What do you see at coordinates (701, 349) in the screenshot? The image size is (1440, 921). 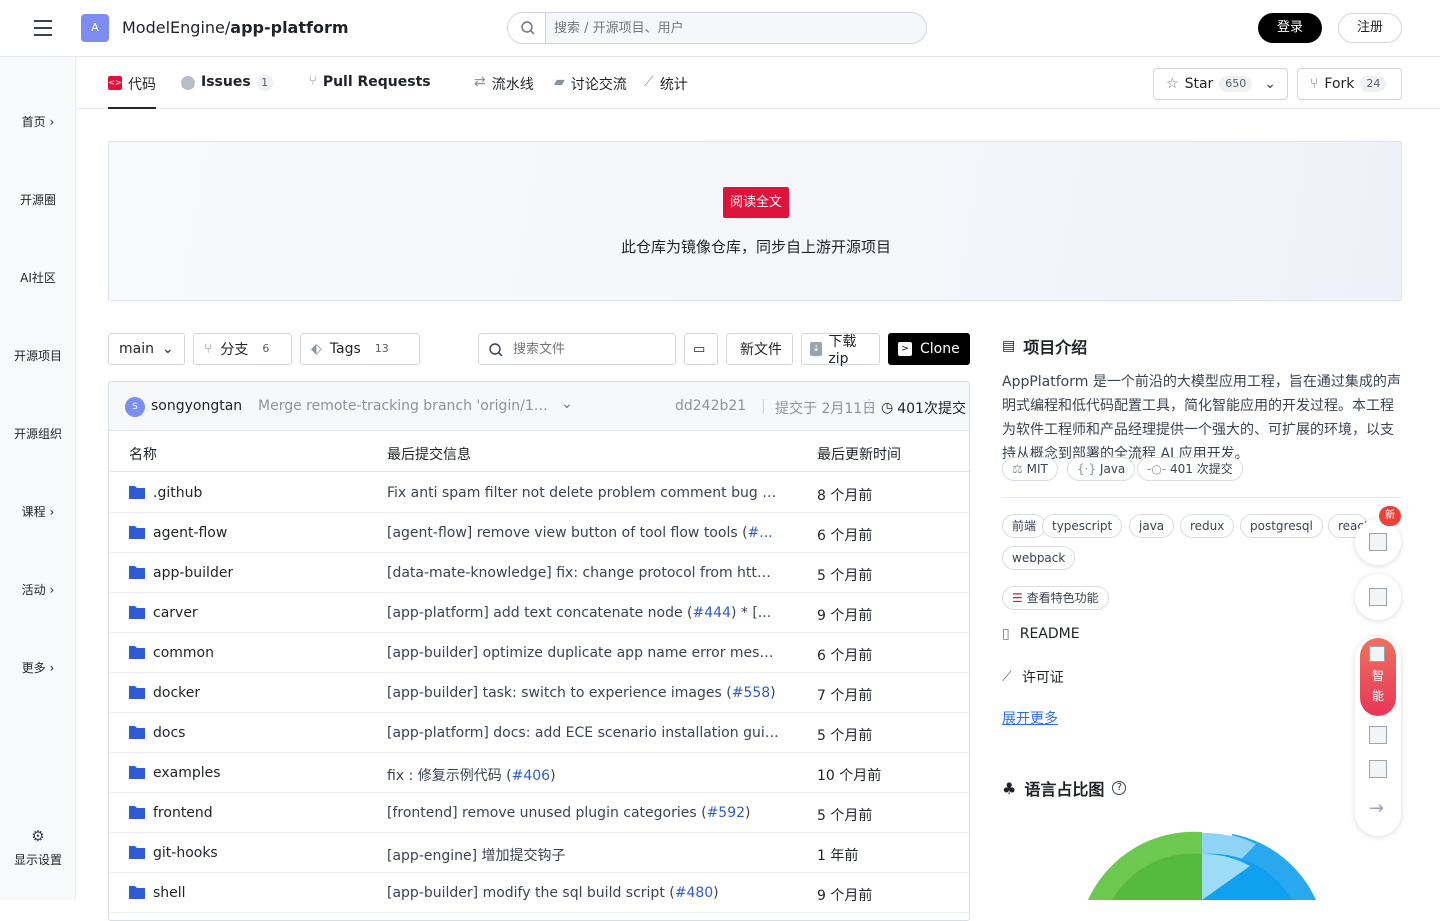 I see `web-ide-button: ▭` at bounding box center [701, 349].